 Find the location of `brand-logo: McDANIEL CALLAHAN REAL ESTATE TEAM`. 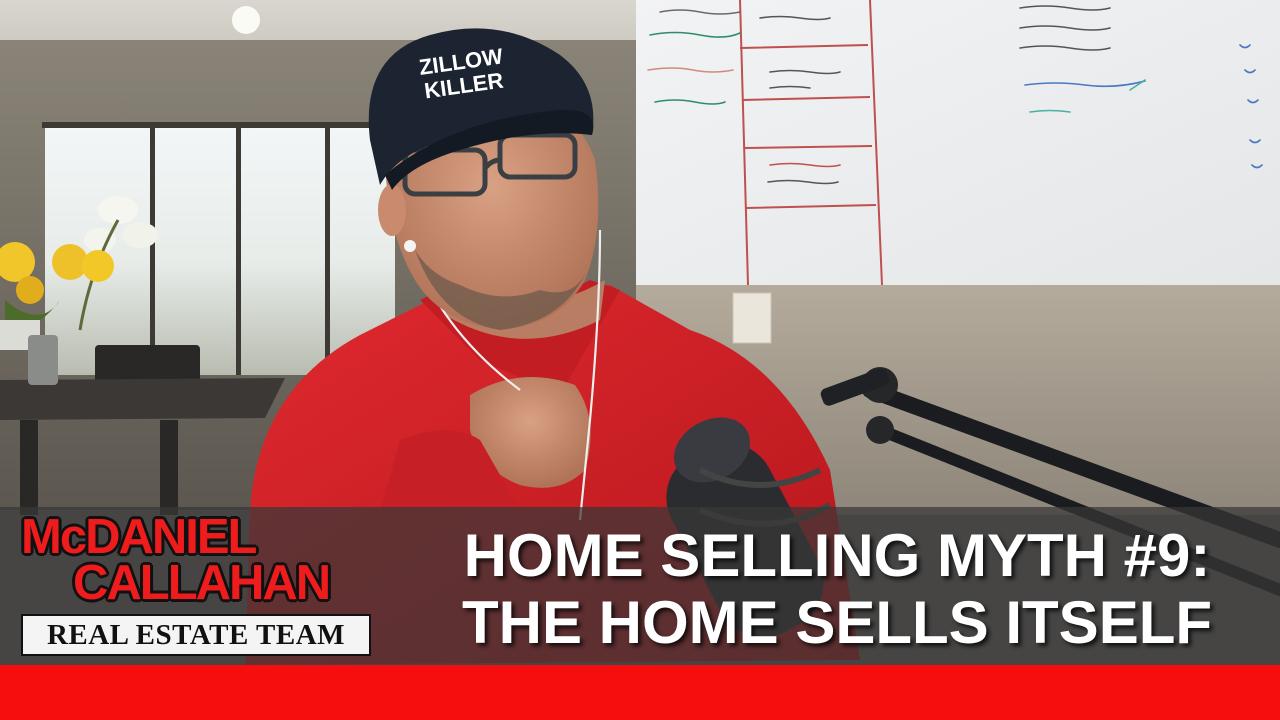

brand-logo: McDANIEL CALLAHAN REAL ESTATE TEAM is located at coordinates (196, 586).